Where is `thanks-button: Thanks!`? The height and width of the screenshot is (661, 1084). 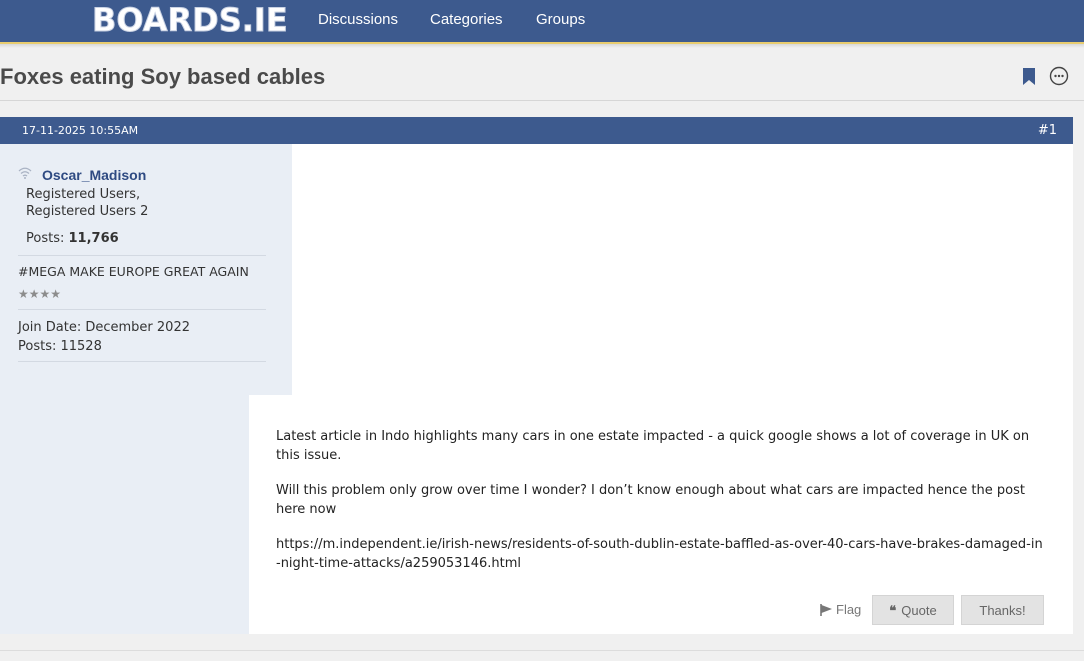 thanks-button: Thanks! is located at coordinates (1002, 610).